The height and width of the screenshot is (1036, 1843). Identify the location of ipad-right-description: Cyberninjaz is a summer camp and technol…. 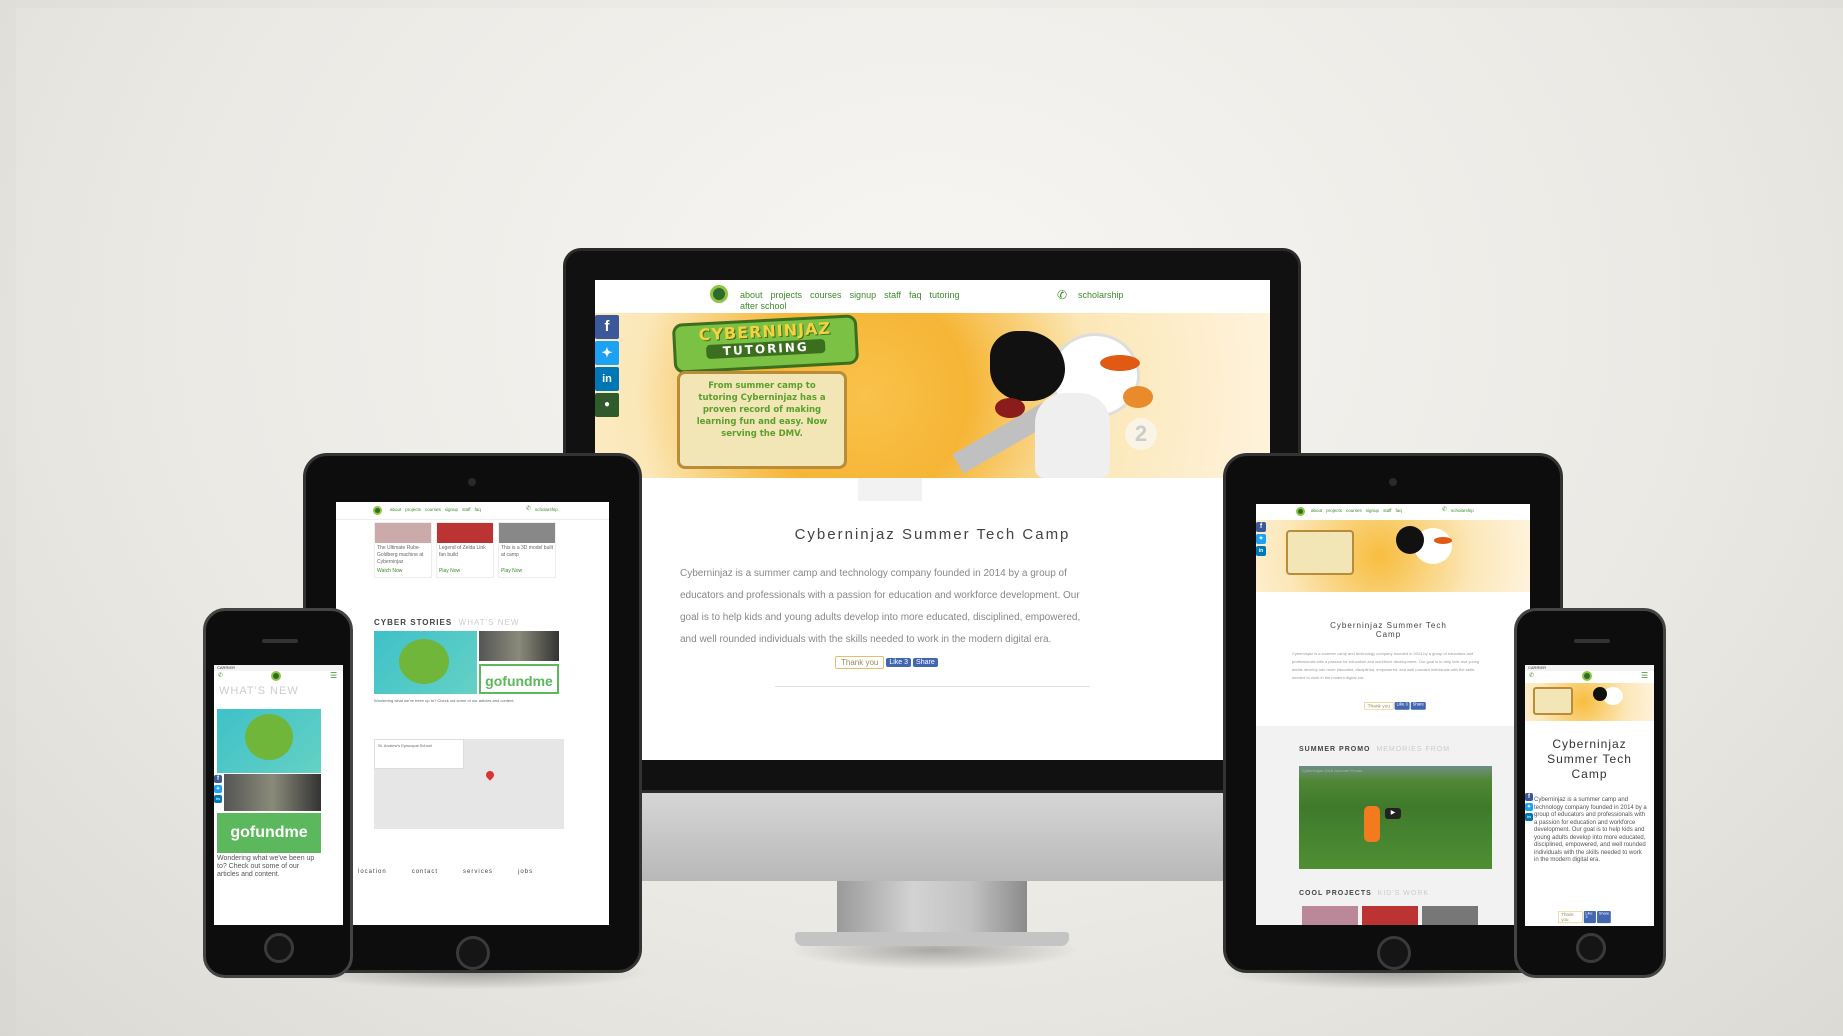
(1386, 665).